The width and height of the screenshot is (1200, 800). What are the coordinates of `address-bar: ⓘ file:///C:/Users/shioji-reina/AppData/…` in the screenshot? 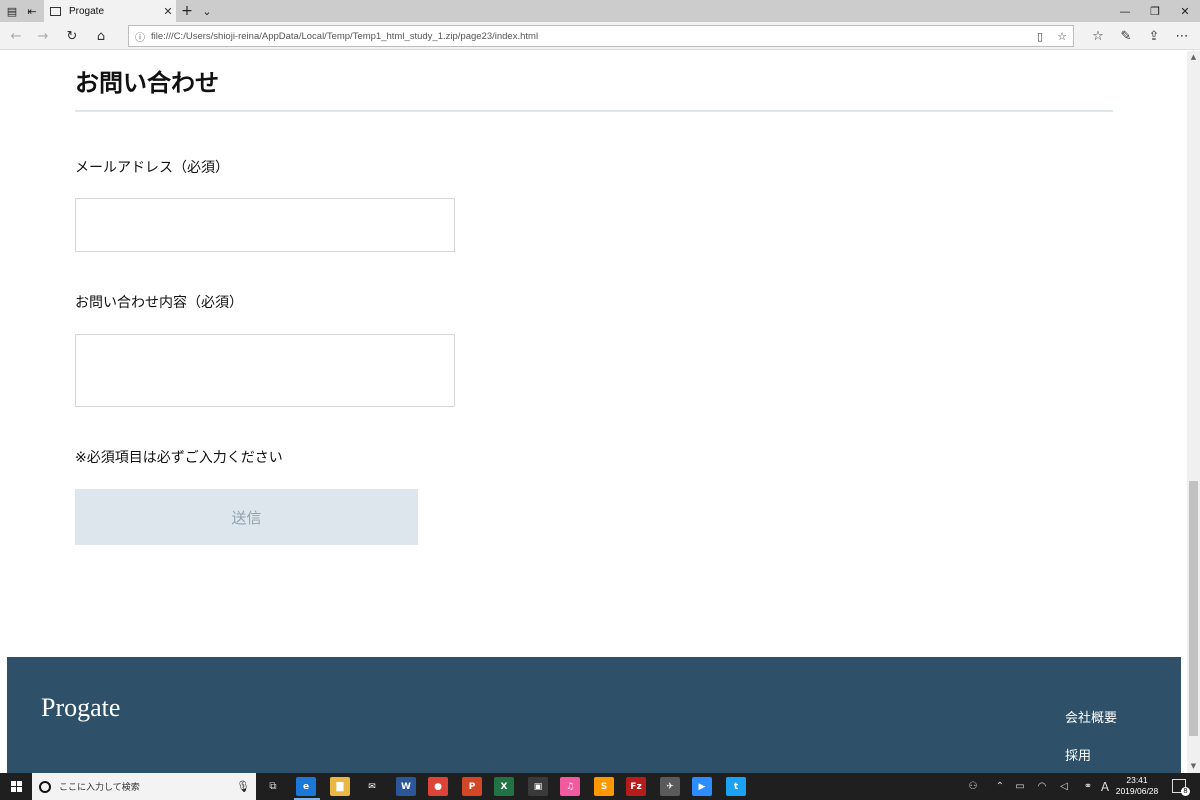 It's located at (601, 36).